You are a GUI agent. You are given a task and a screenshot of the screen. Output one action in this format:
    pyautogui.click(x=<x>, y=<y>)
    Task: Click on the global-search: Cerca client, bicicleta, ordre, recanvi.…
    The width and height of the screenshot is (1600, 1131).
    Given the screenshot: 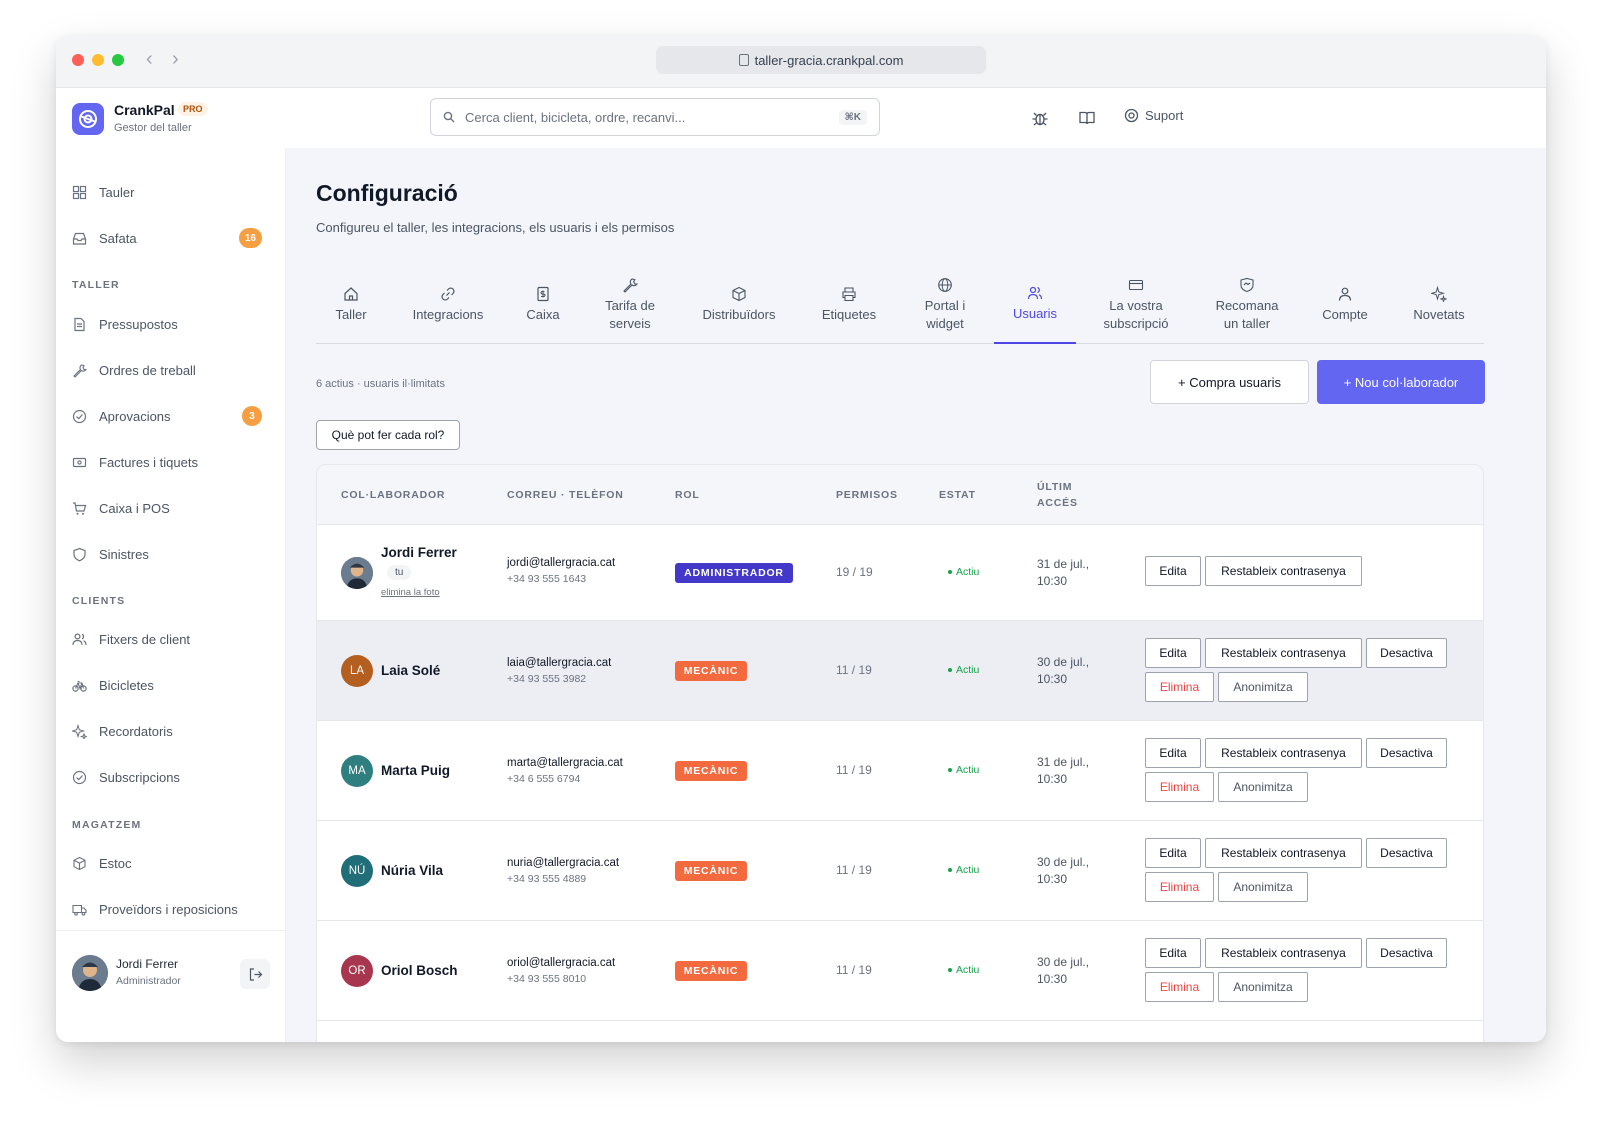 What is the action you would take?
    pyautogui.click(x=655, y=117)
    